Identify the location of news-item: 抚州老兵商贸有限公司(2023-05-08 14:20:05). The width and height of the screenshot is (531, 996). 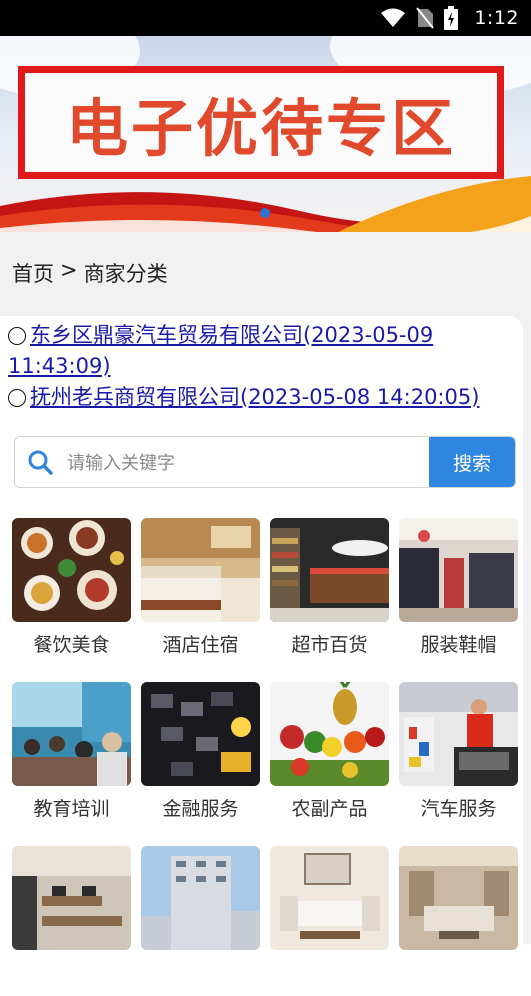
(258, 397).